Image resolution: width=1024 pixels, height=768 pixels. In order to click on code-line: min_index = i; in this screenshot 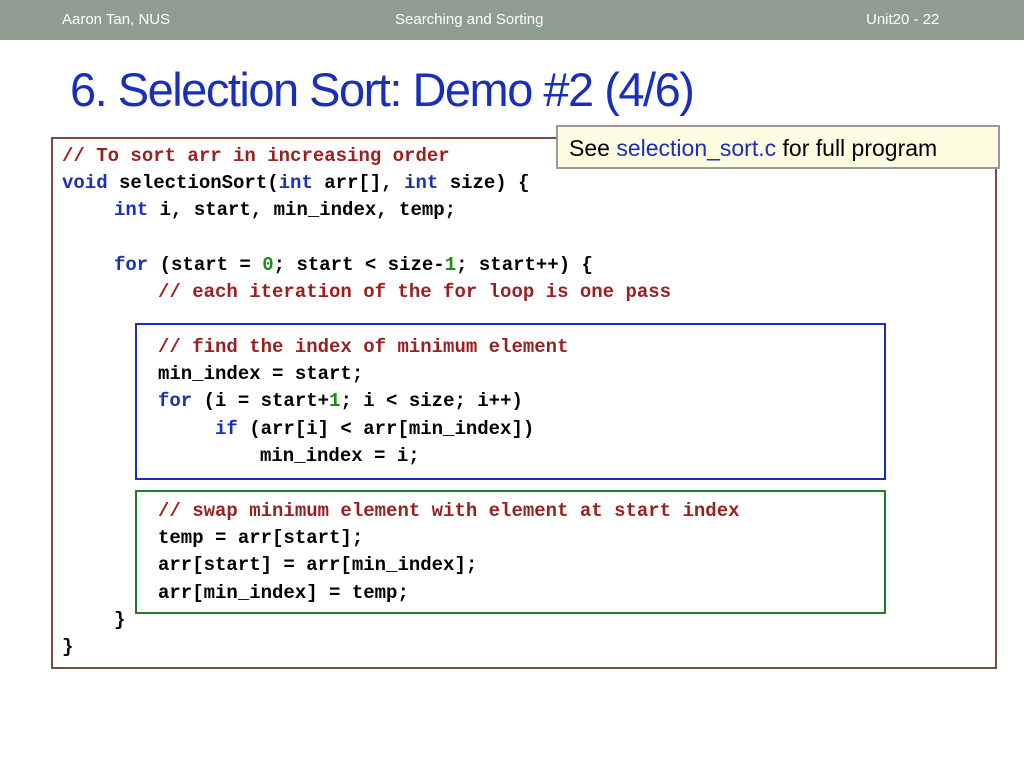, I will do `click(340, 456)`.